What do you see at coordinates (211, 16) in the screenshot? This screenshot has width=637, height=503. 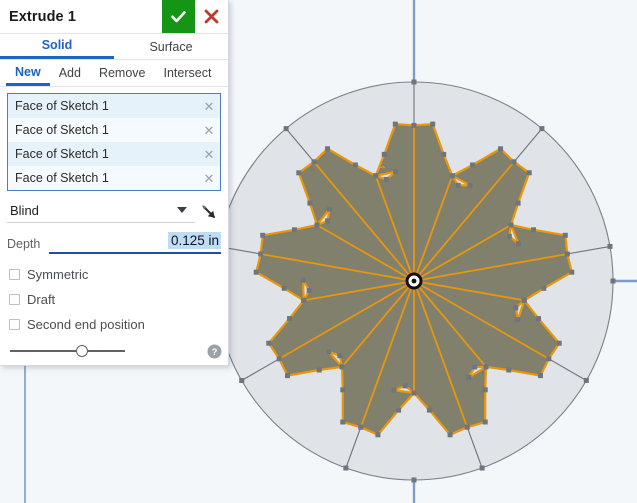 I see `cancel-button` at bounding box center [211, 16].